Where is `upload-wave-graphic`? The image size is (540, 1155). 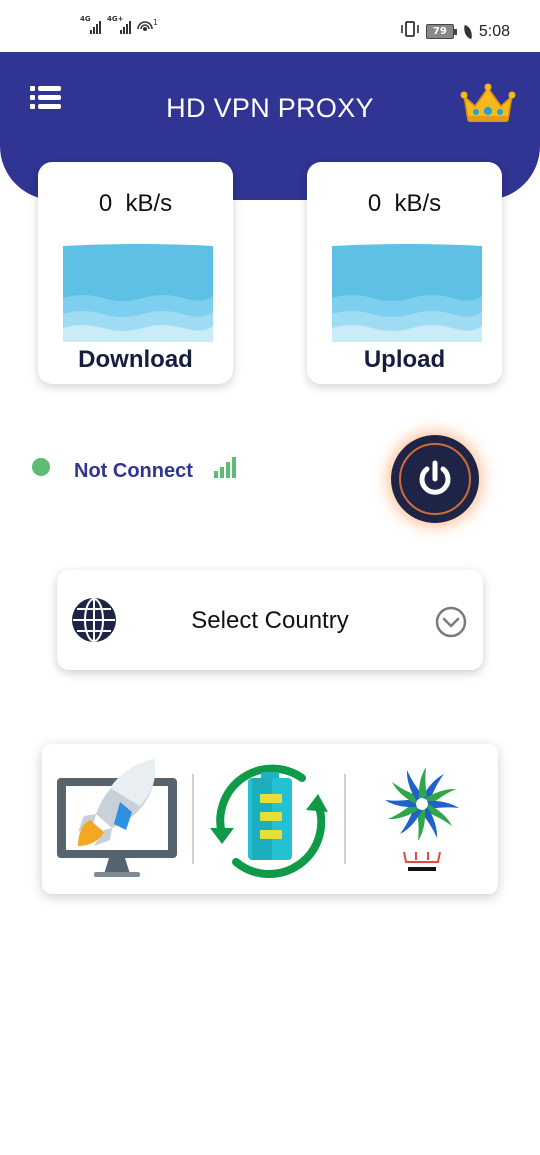
upload-wave-graphic is located at coordinates (407, 293).